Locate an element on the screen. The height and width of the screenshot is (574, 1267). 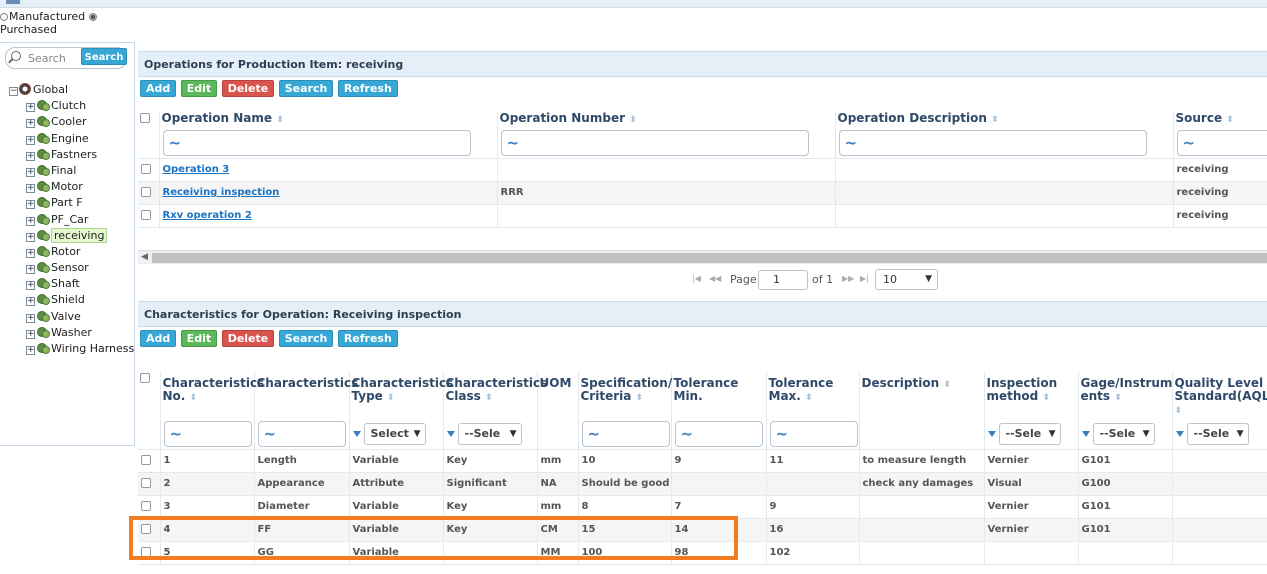
tree-node: + Valve is located at coordinates (71, 317).